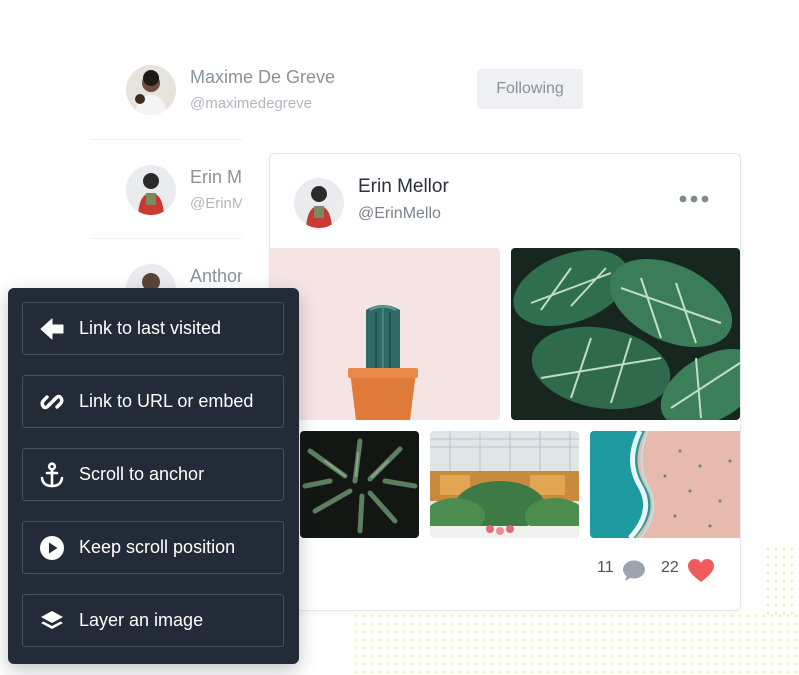 This screenshot has height=675, width=799. I want to click on layers-icon, so click(52, 620).